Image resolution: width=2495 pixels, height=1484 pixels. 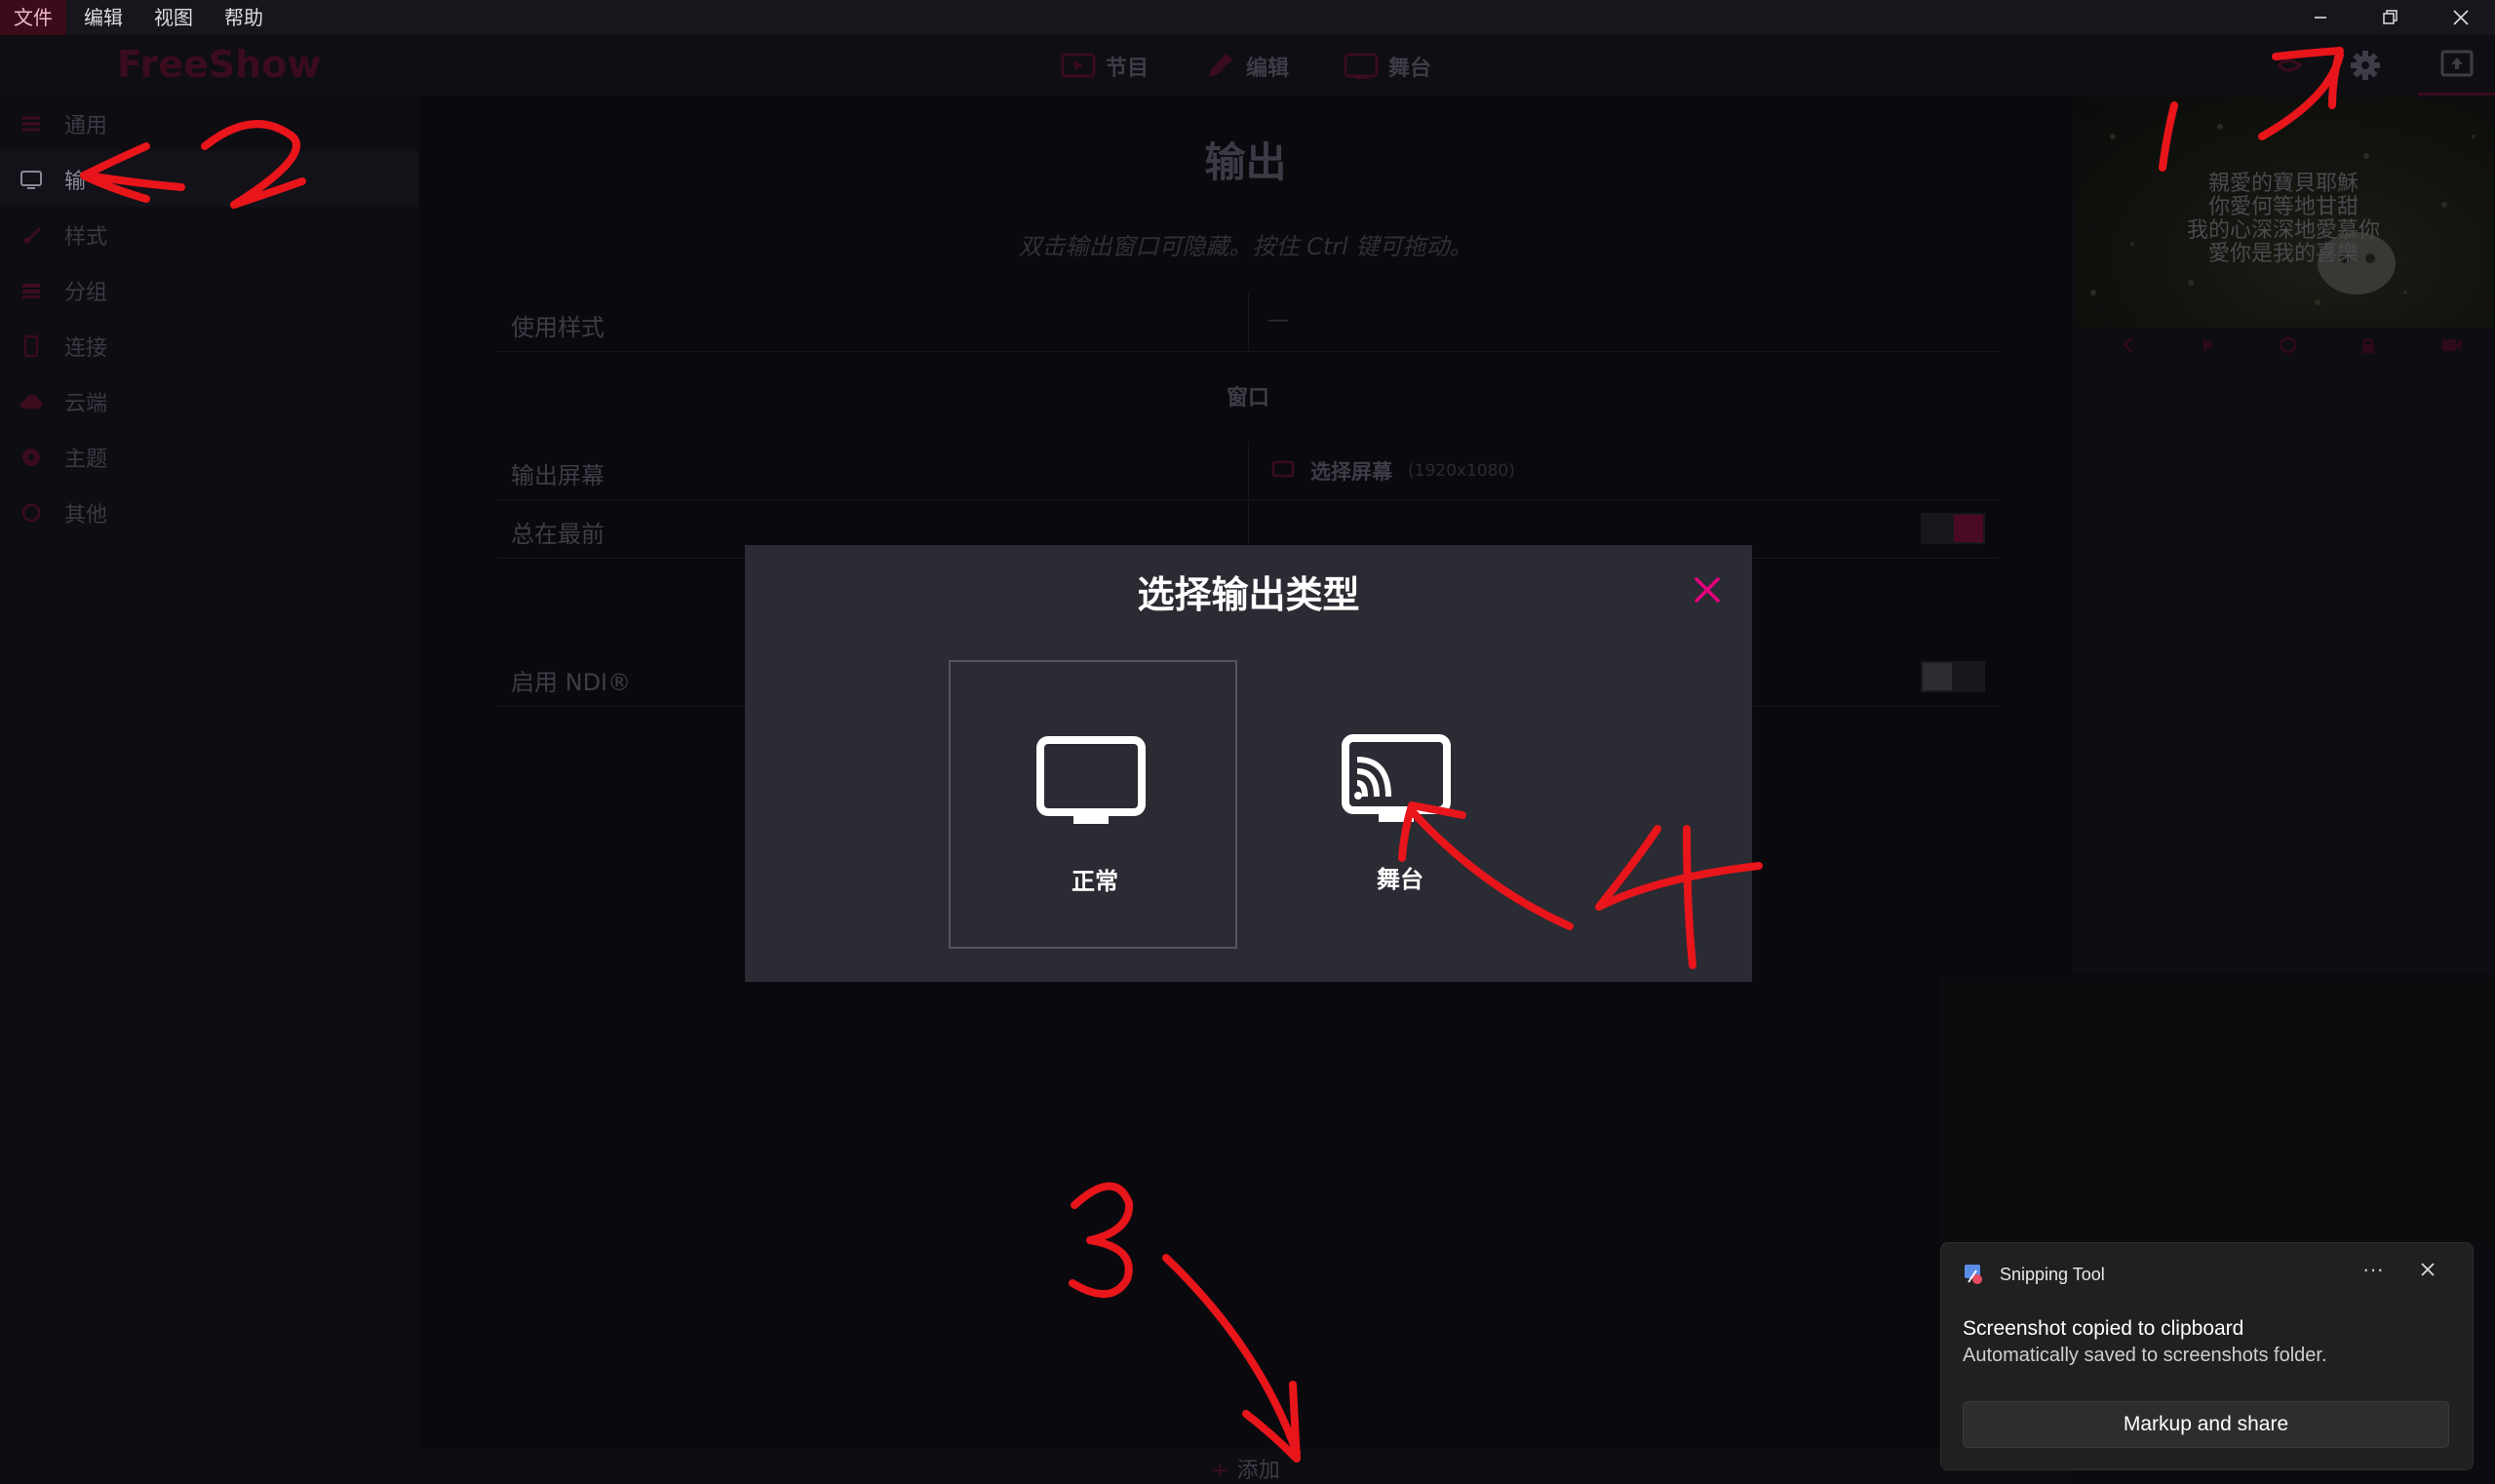 I want to click on sidebar-item-connection: 连接, so click(x=209, y=345).